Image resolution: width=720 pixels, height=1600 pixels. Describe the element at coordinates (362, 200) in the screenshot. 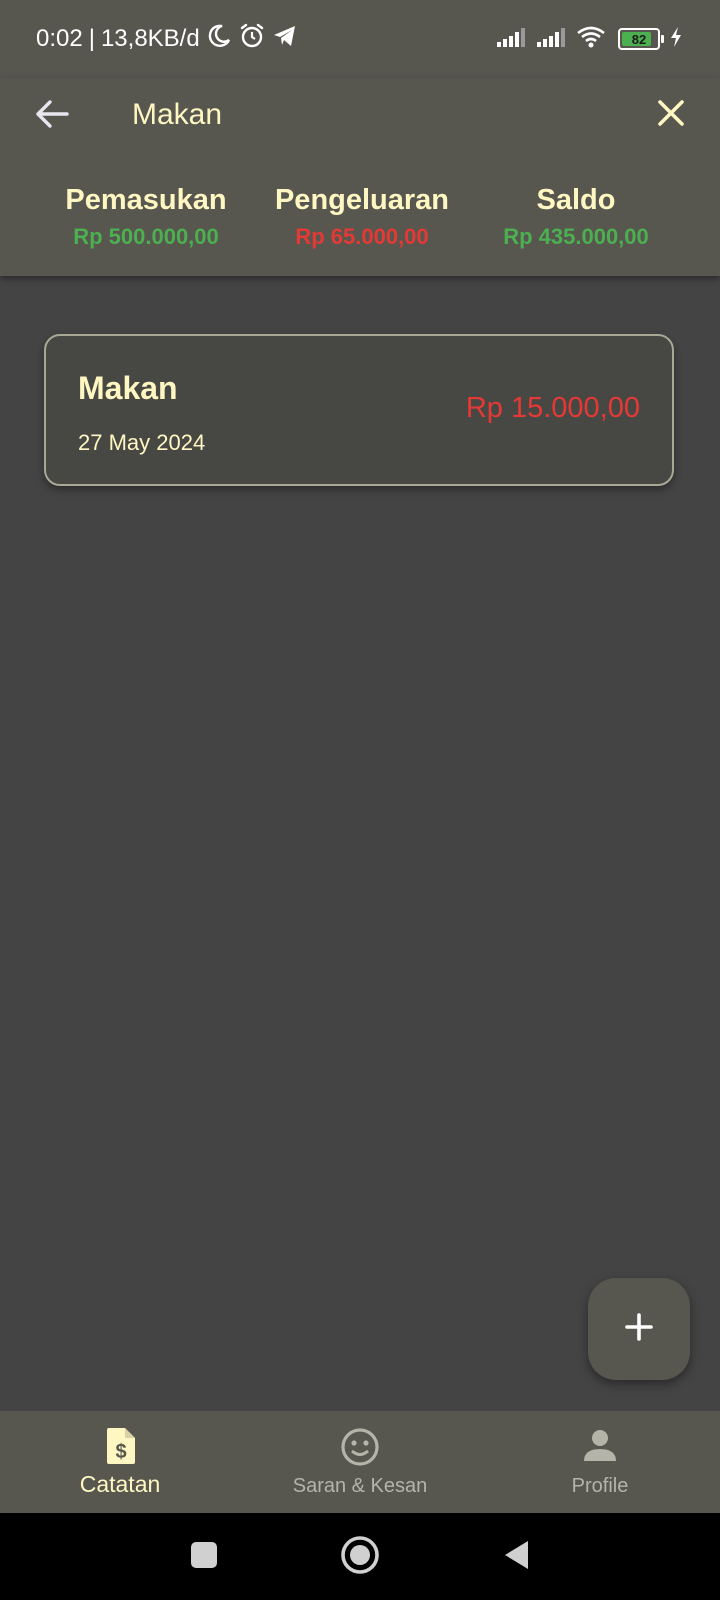

I see `expense-label: Pengeluaran` at that location.